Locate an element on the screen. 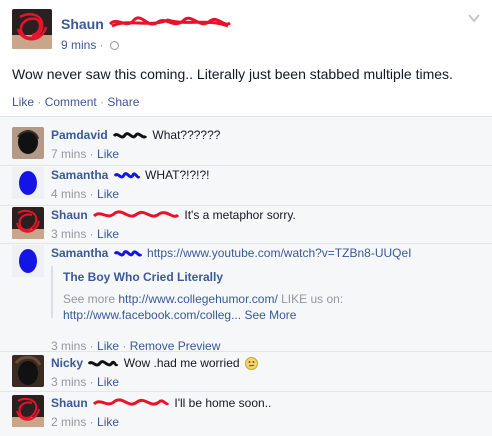  see-more-text: See more is located at coordinates (89, 299).